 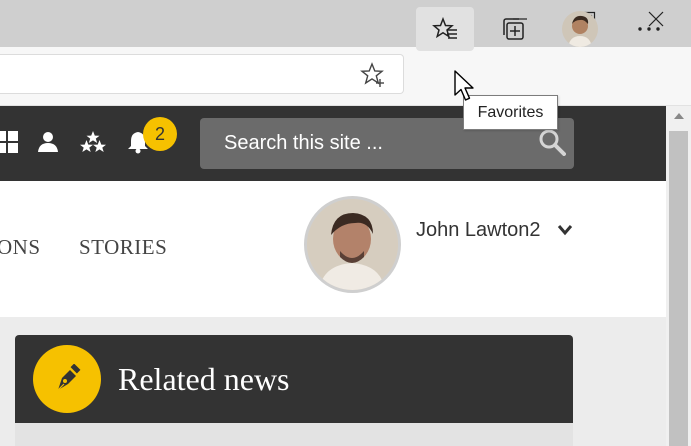 I want to click on related-news-title: Related news, so click(x=204, y=379).